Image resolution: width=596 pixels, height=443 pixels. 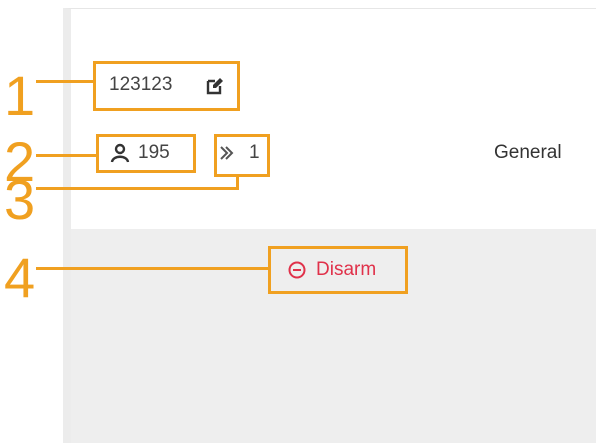 What do you see at coordinates (528, 152) in the screenshot?
I see `section-title: General` at bounding box center [528, 152].